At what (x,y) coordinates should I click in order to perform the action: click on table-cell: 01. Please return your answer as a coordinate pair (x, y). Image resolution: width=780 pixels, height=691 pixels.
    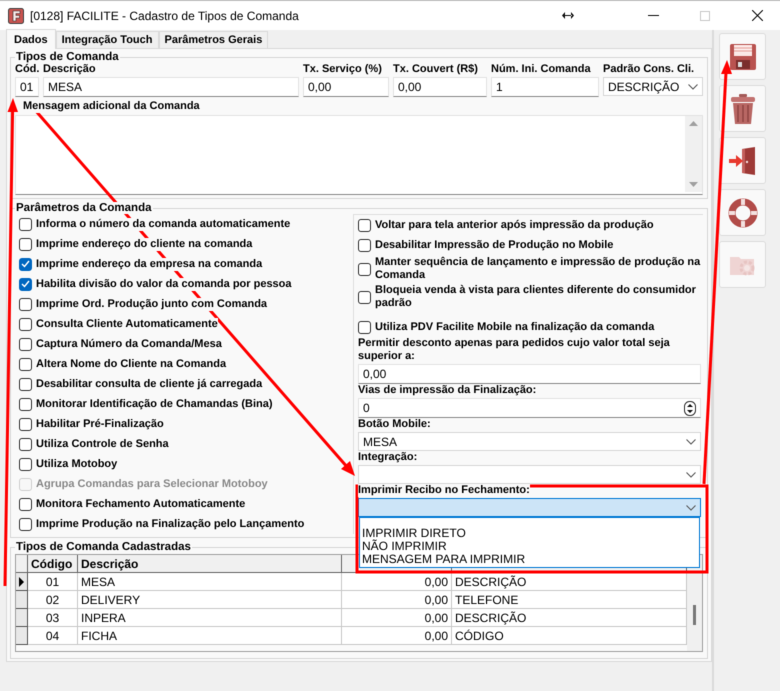
    Looking at the image, I should click on (53, 582).